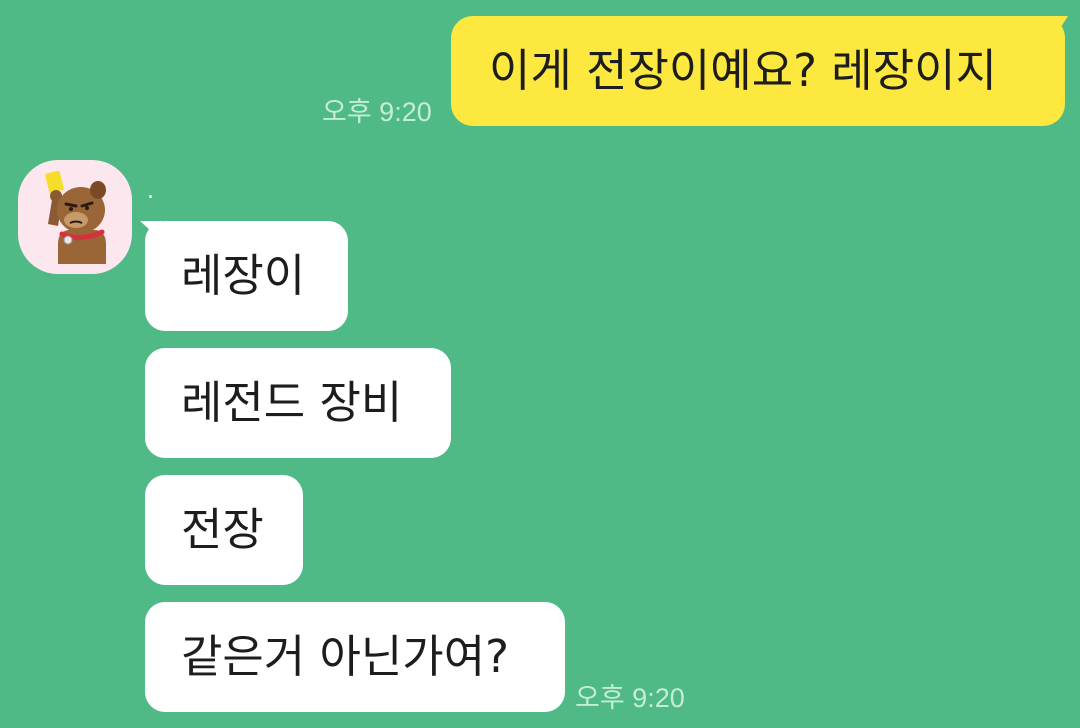  Describe the element at coordinates (355, 657) in the screenshot. I see `incoming-message-bubble: 같은거 아닌가여?` at that location.